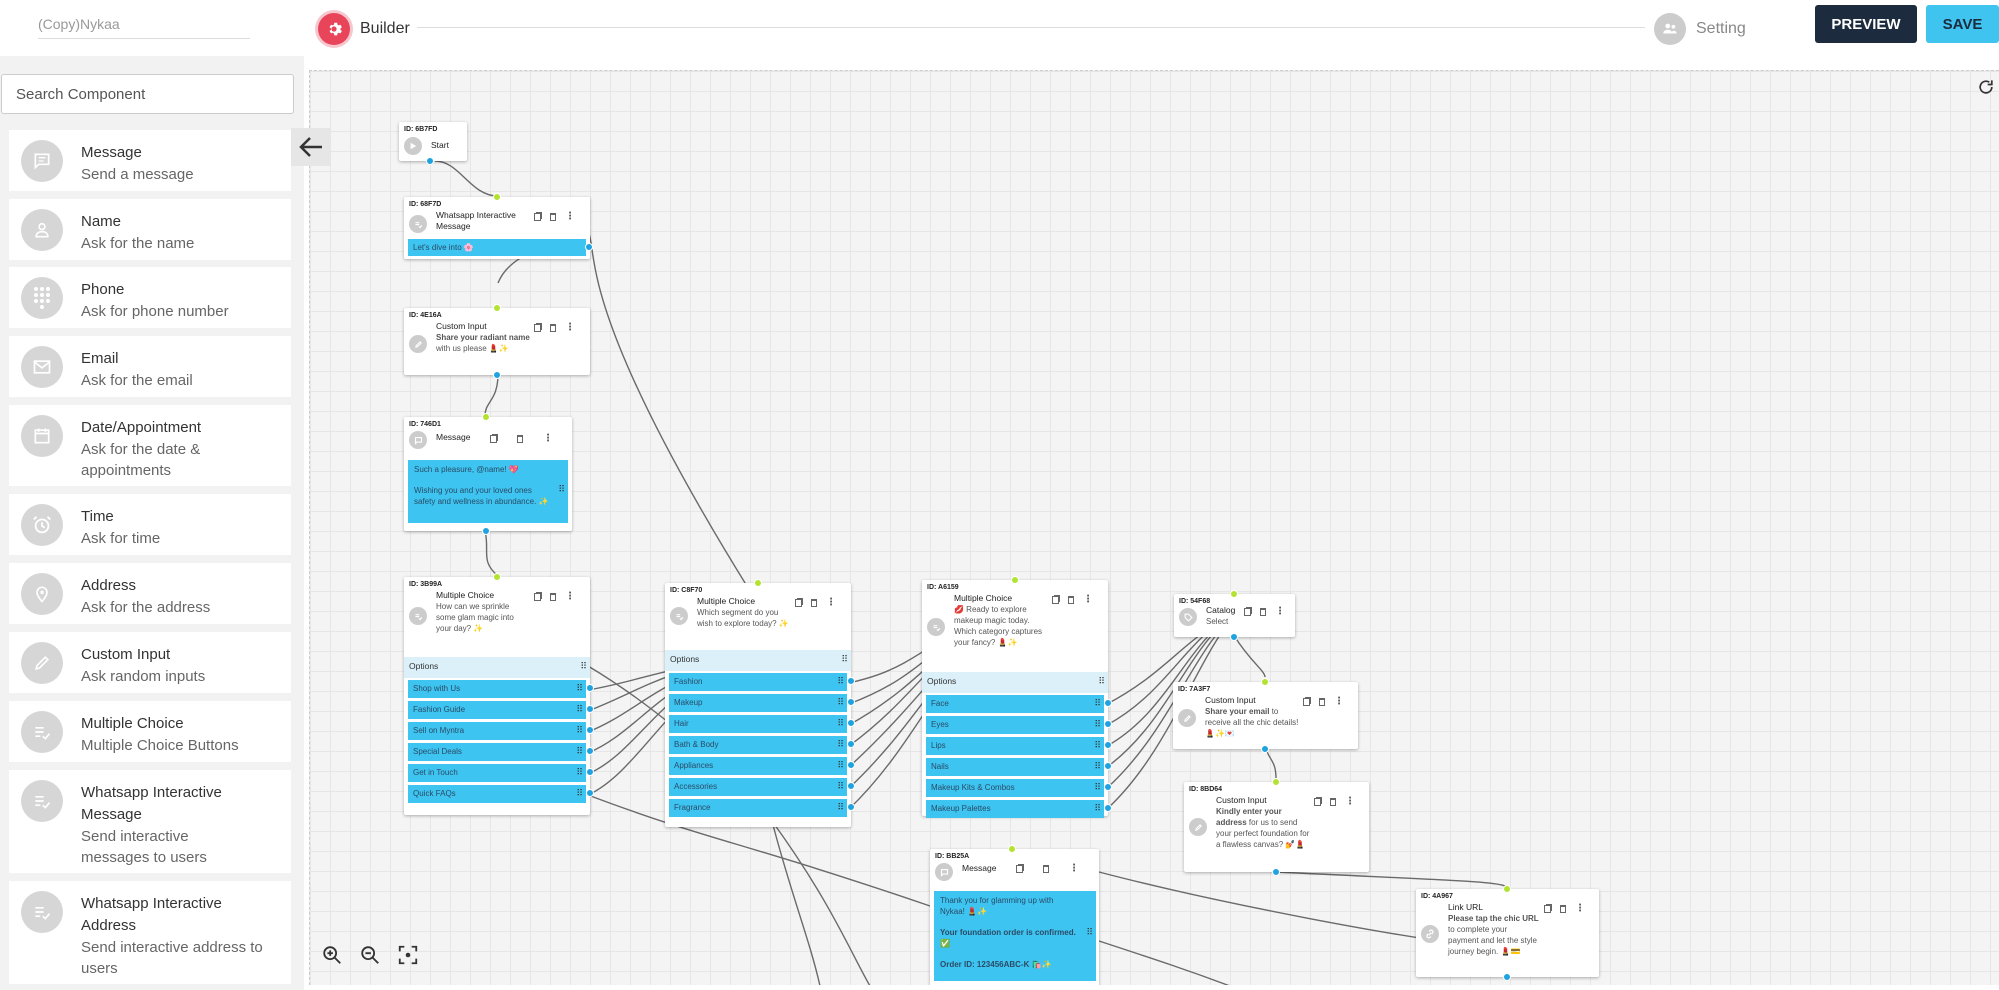  I want to click on refresh-icon, so click(1985, 87).